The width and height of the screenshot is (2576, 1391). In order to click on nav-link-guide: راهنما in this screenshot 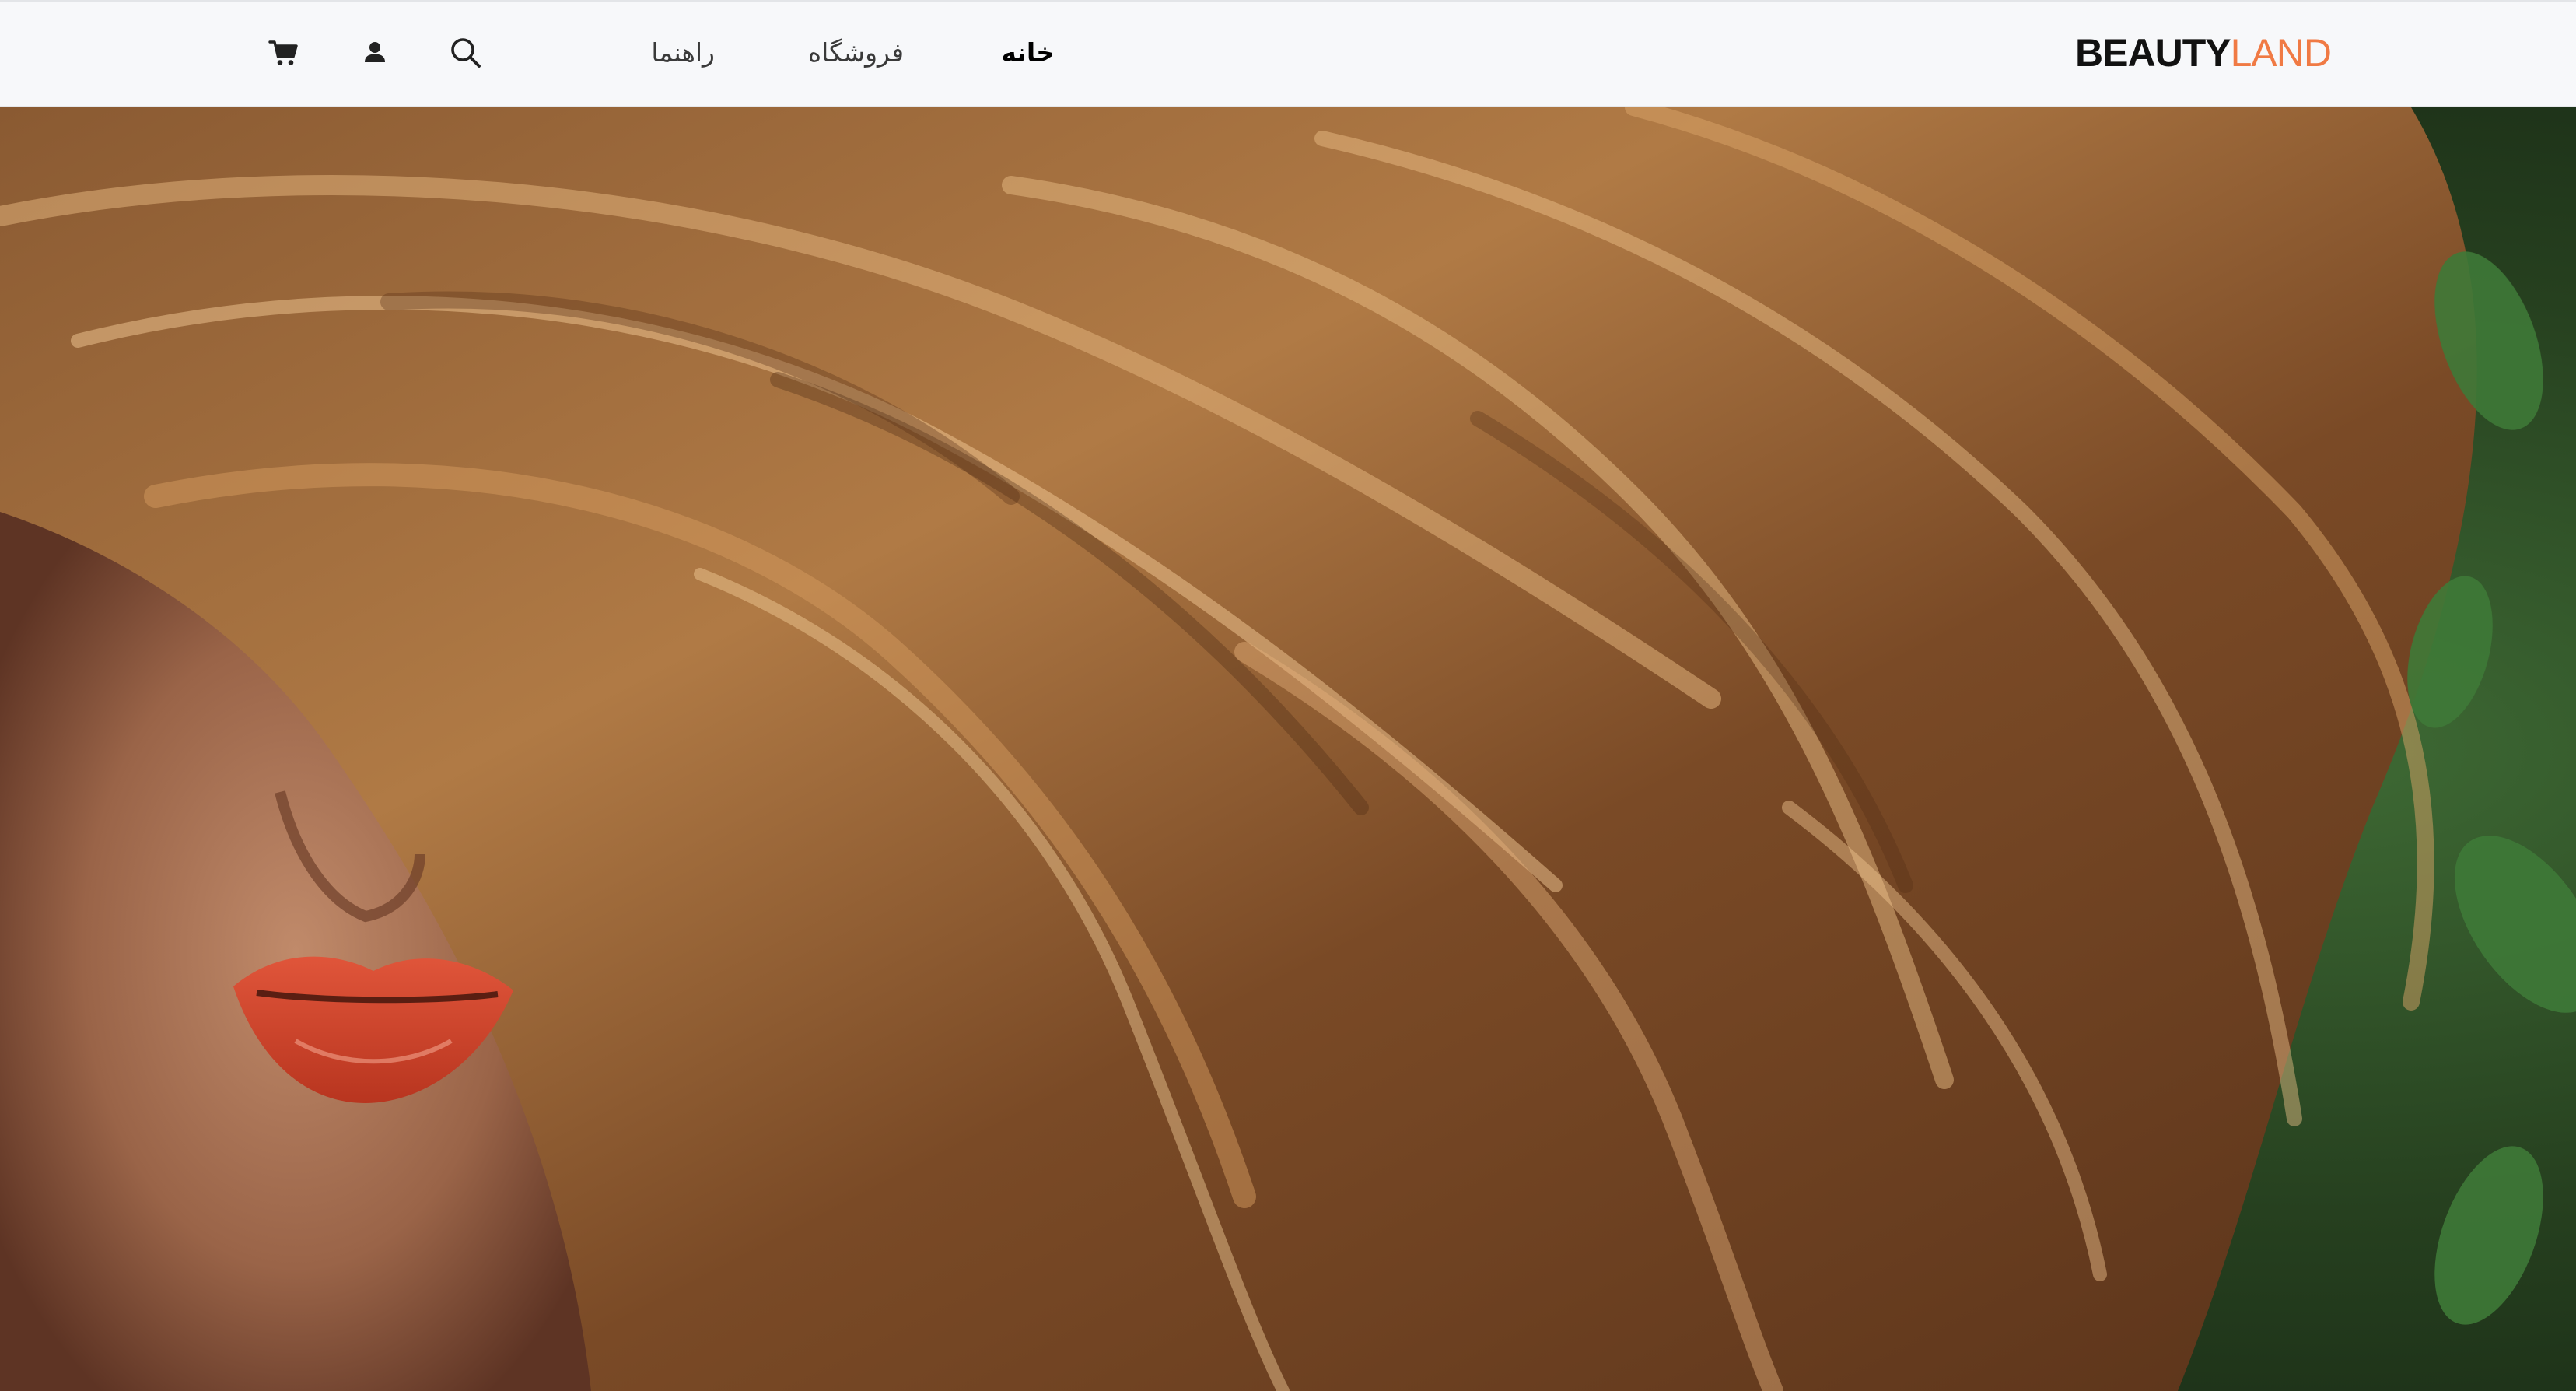, I will do `click(683, 53)`.